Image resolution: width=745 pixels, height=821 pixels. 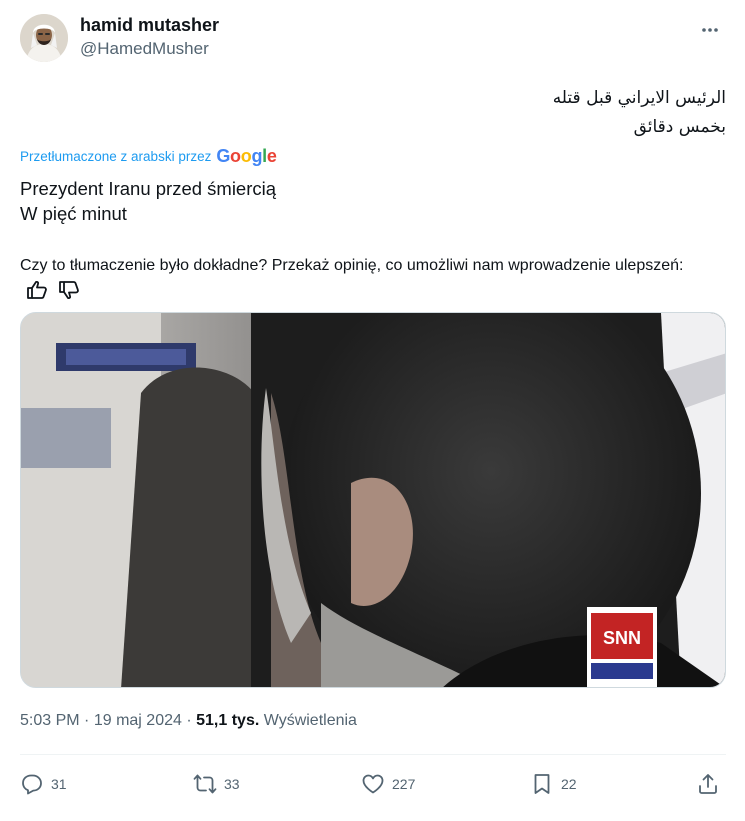 I want to click on original-line: بخمس دقائق, so click(x=679, y=127).